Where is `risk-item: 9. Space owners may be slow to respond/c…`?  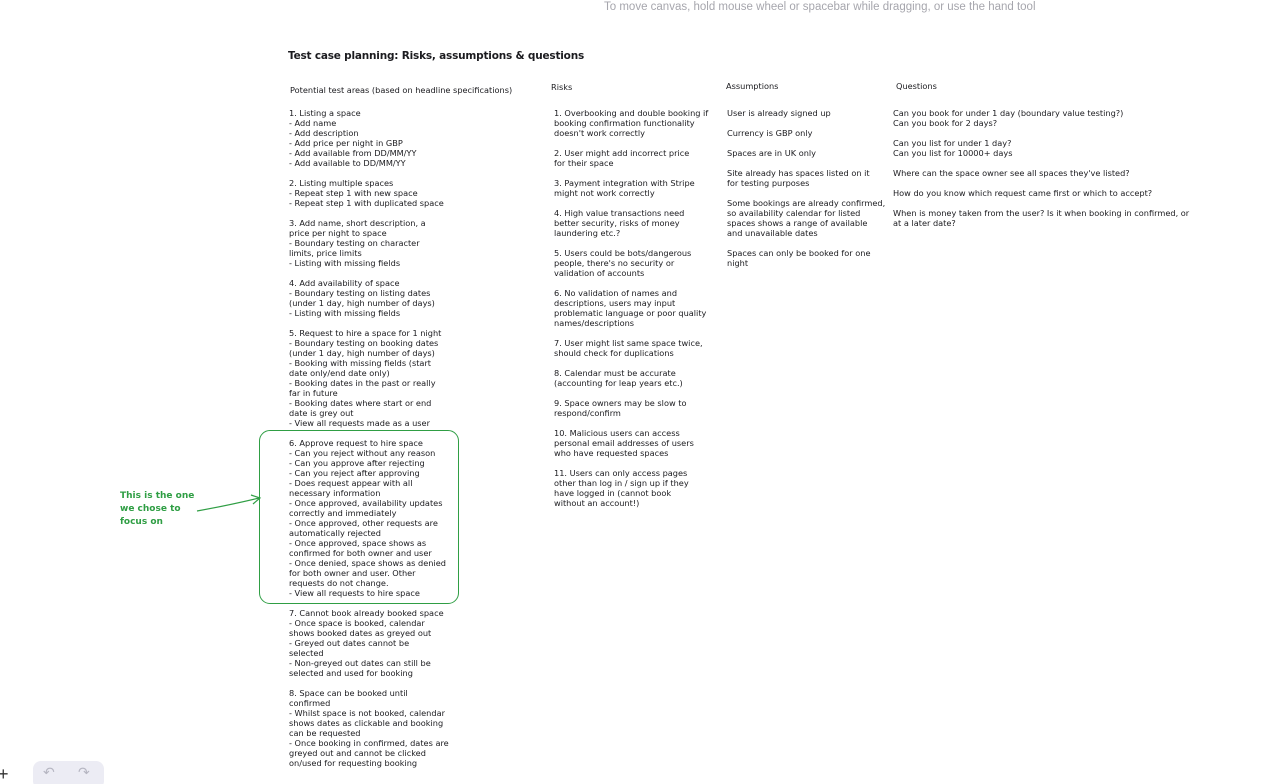 risk-item: 9. Space owners may be slow to respond/c… is located at coordinates (620, 408).